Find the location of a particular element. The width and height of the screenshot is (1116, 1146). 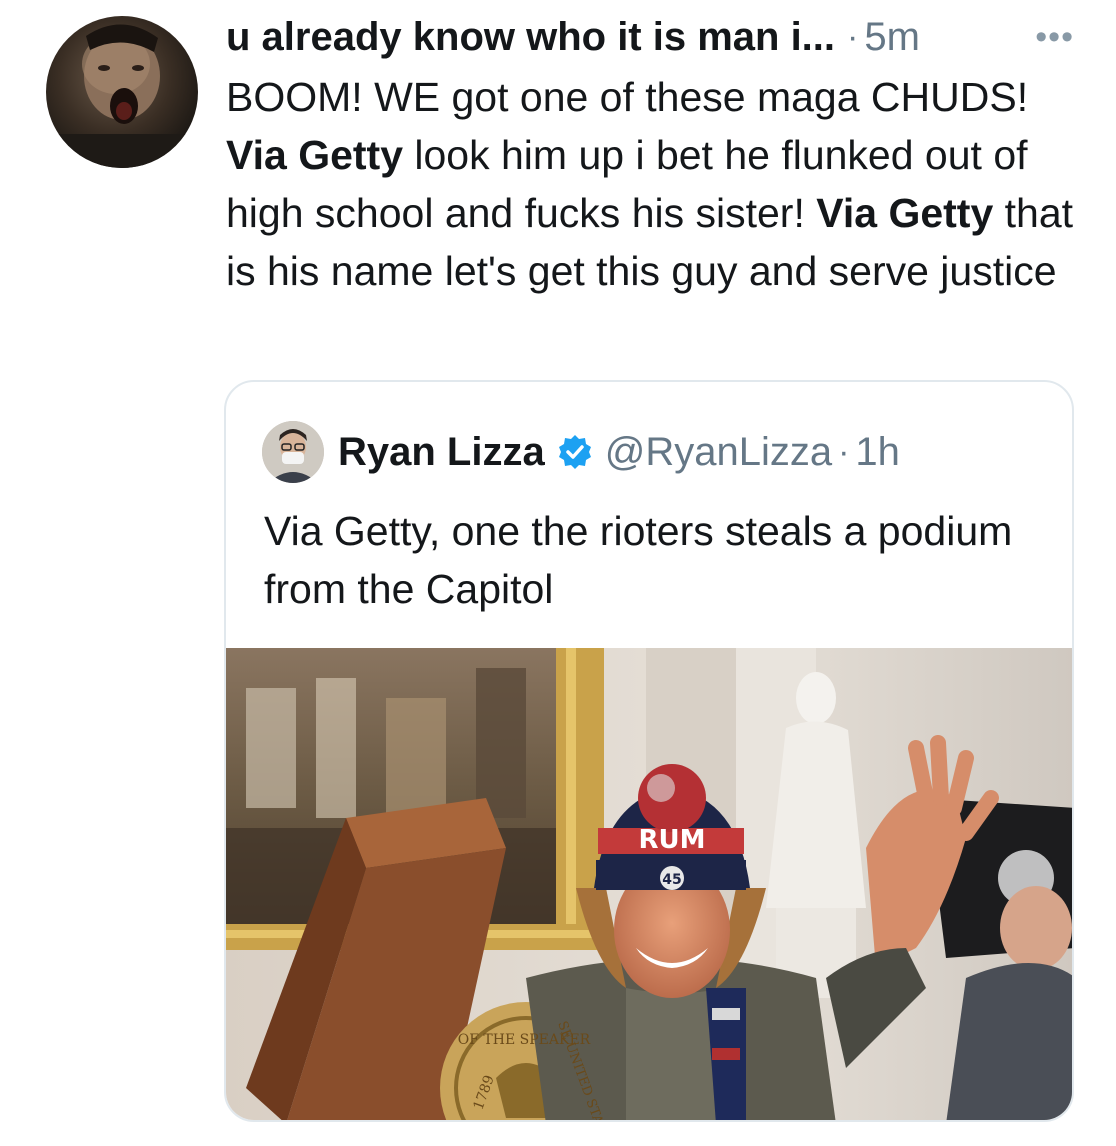

user-avatar is located at coordinates (122, 92).